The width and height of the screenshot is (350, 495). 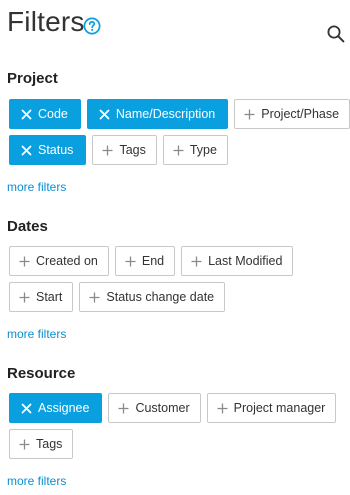 I want to click on chip-label: Type, so click(x=203, y=150).